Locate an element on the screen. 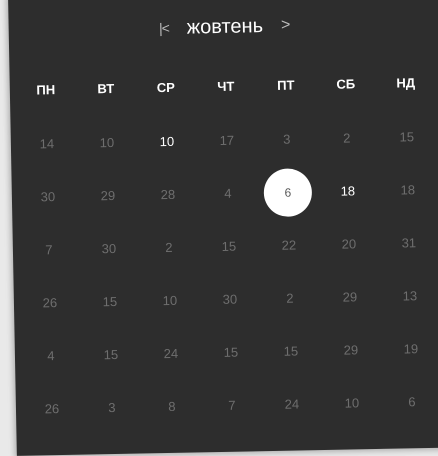 The height and width of the screenshot is (456, 438). first-page-icon: |< is located at coordinates (164, 28).